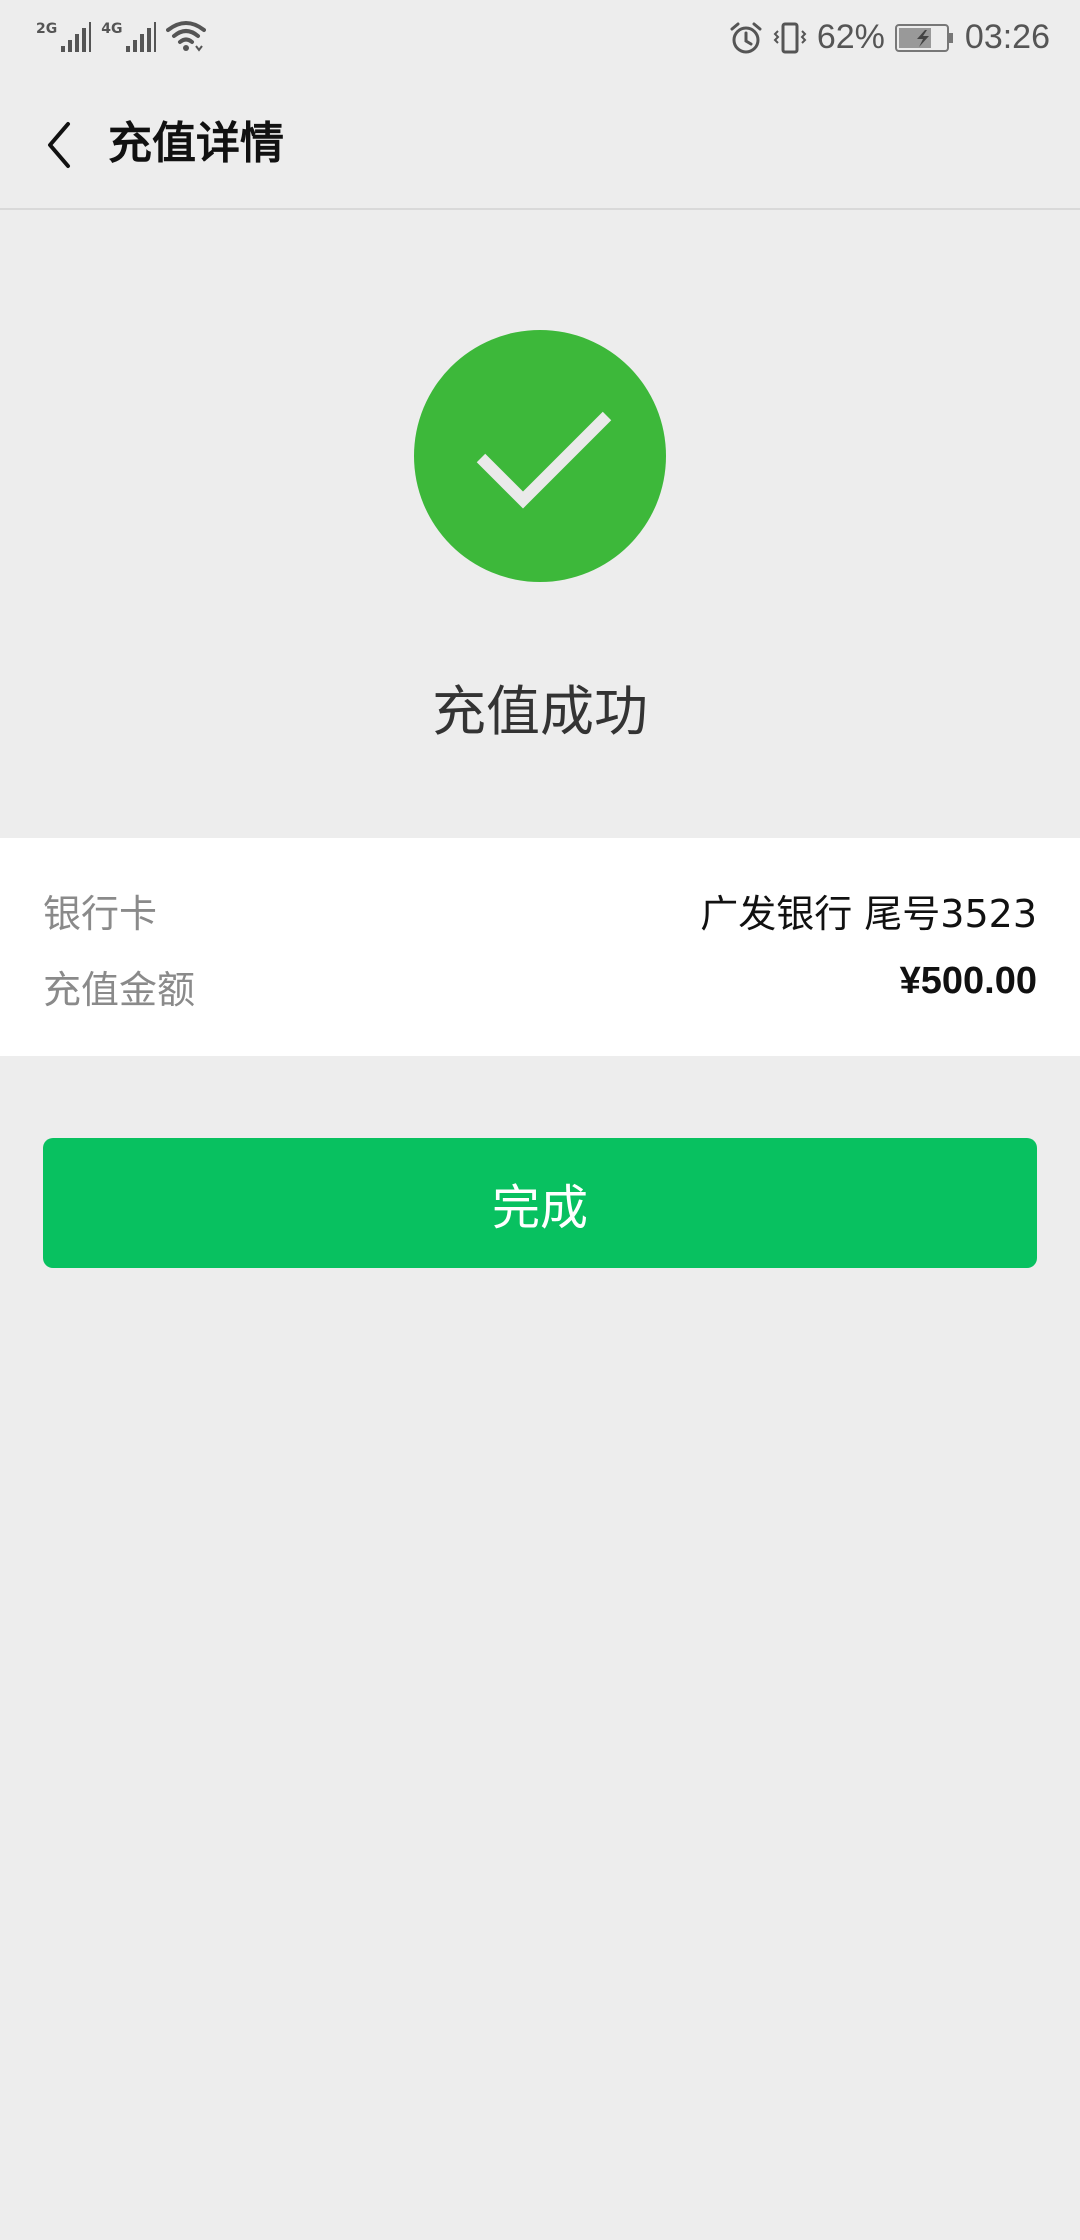  What do you see at coordinates (540, 1203) in the screenshot?
I see `done-button: 完成` at bounding box center [540, 1203].